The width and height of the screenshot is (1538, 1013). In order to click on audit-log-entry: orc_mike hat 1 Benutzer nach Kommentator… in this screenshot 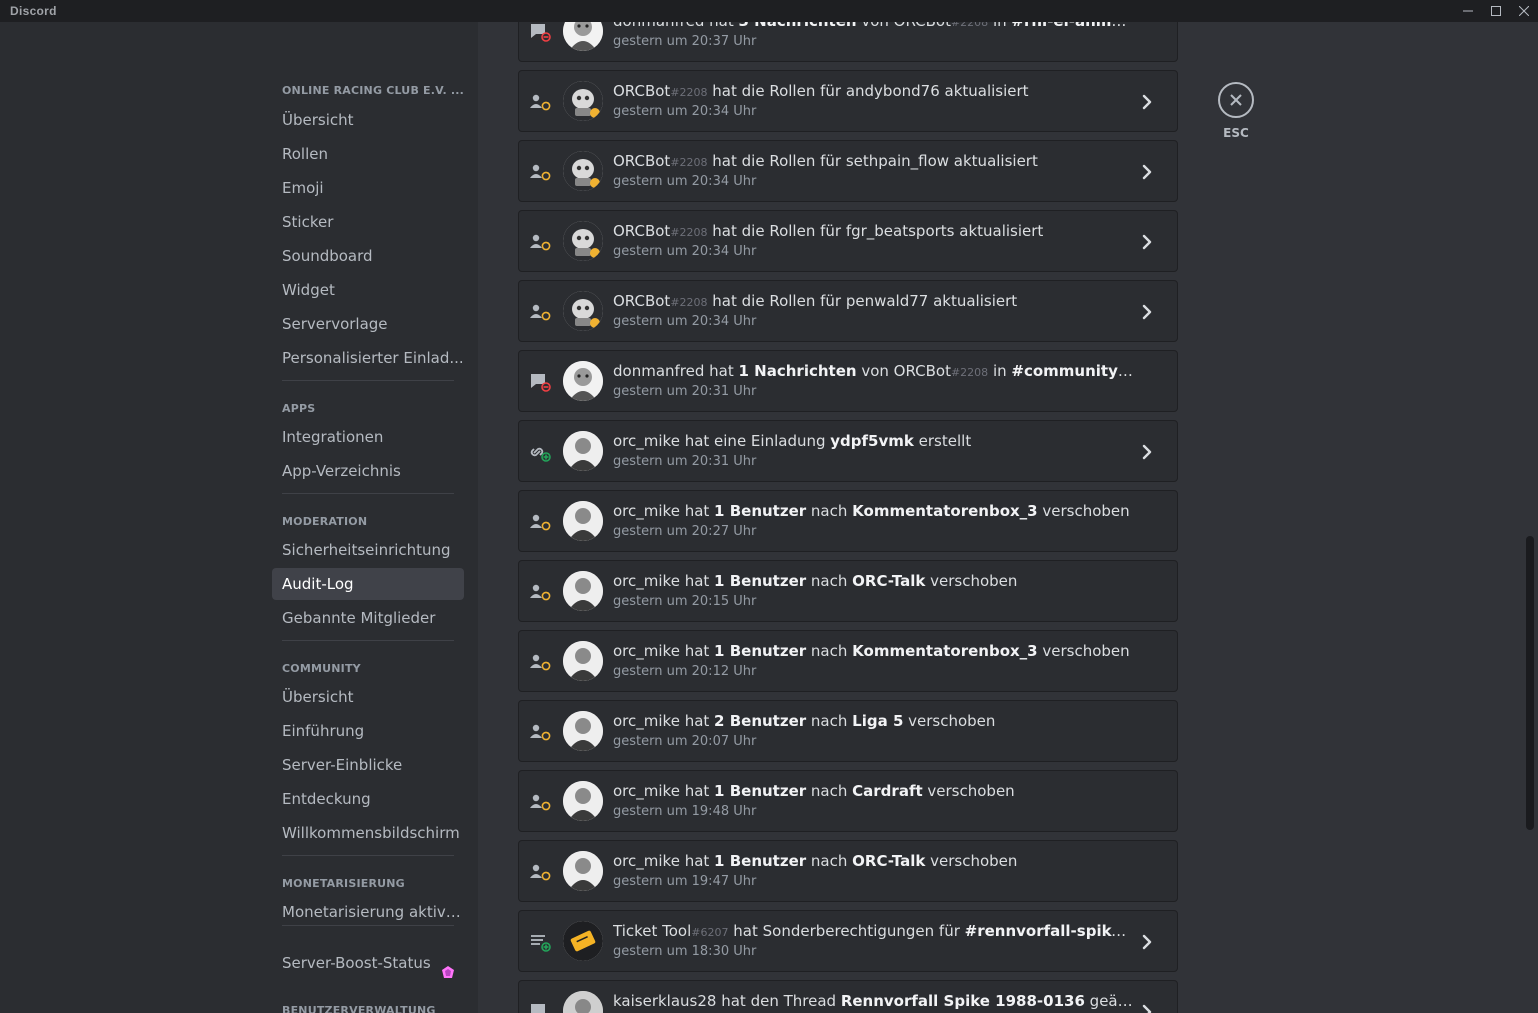, I will do `click(848, 661)`.